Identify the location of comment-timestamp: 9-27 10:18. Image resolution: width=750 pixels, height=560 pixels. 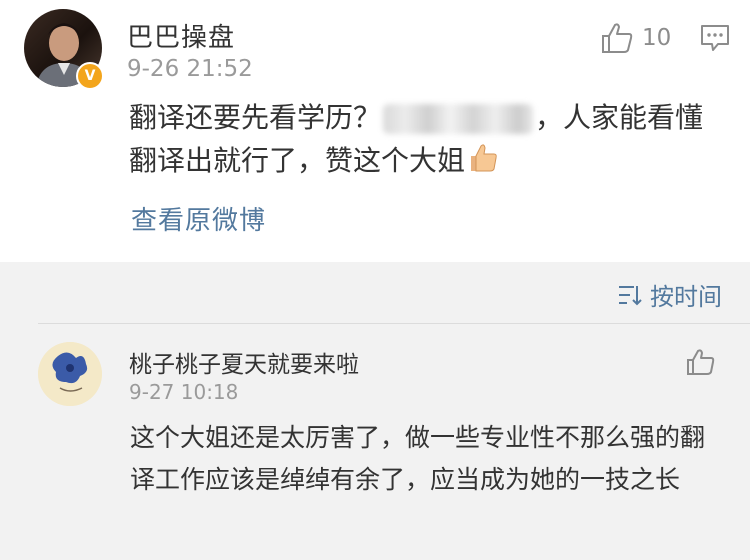
(184, 392).